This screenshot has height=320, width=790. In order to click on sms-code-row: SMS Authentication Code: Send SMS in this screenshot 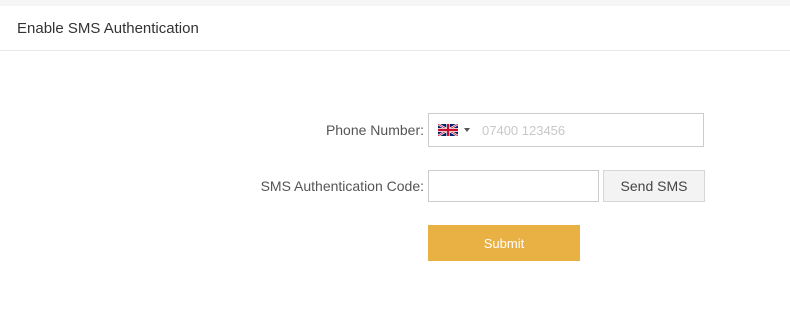, I will do `click(395, 186)`.